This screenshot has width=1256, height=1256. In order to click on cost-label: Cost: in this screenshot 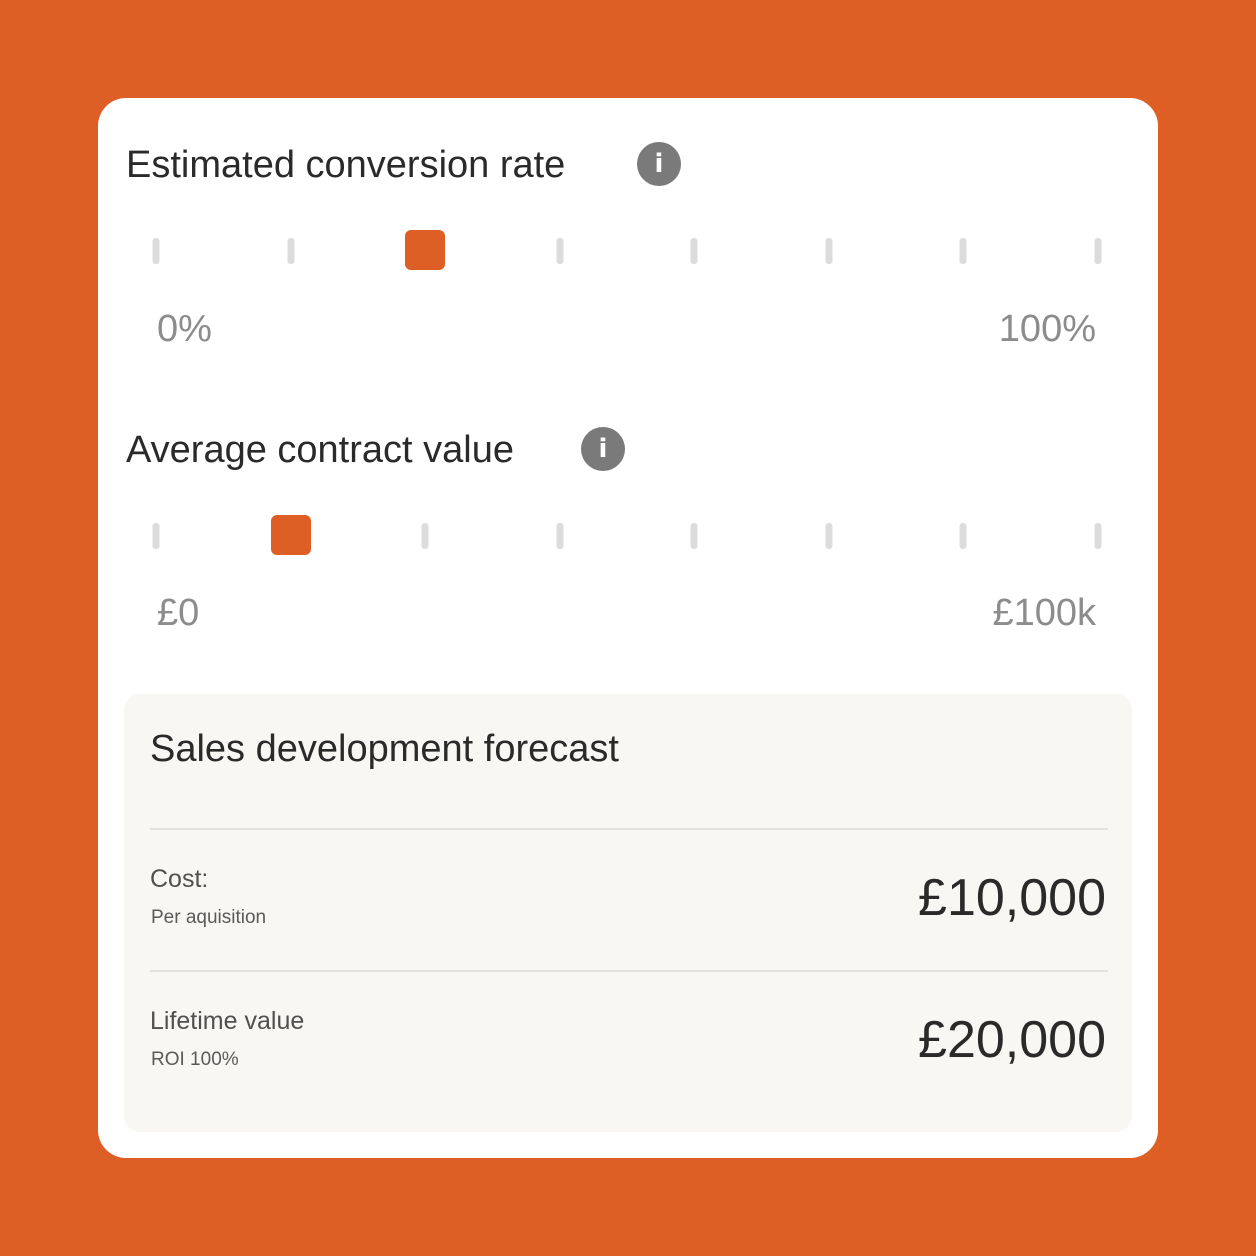, I will do `click(179, 879)`.